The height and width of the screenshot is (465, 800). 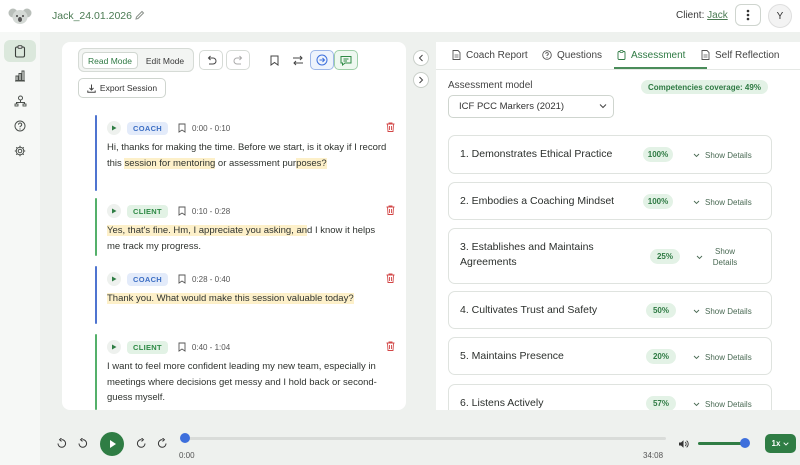 I want to click on collapse-right-button, so click(x=421, y=80).